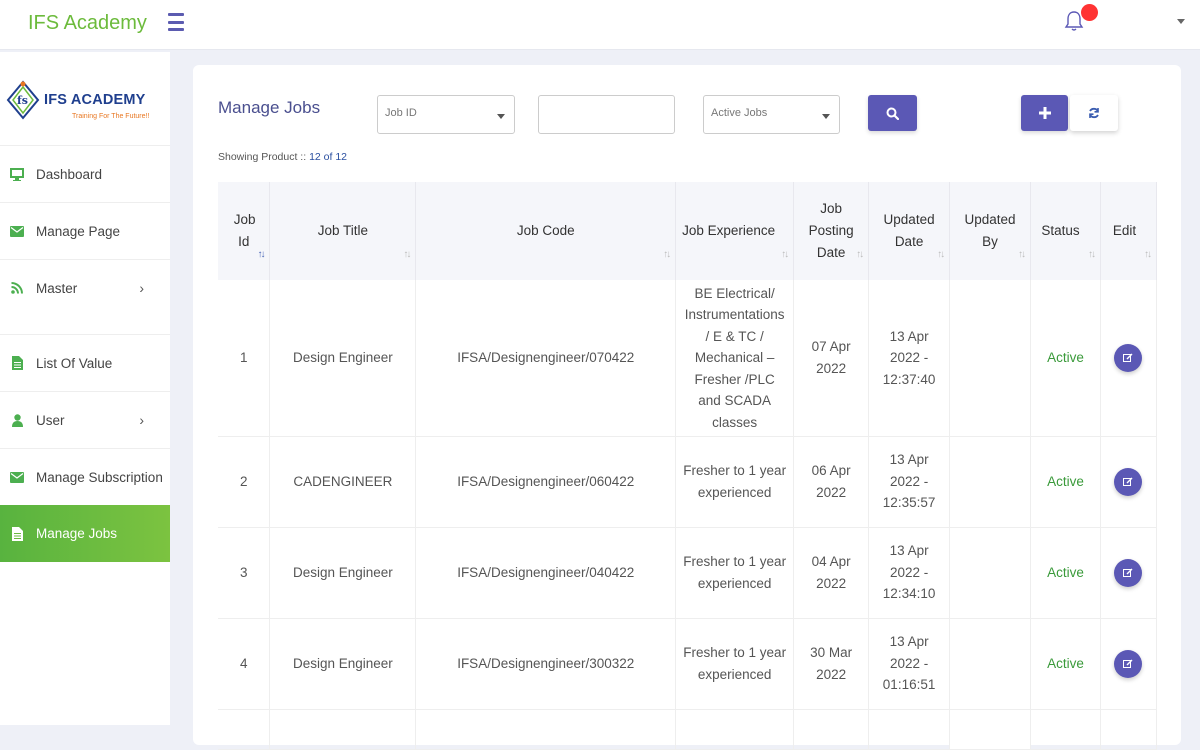  Describe the element at coordinates (95, 100) in the screenshot. I see `logo-text: IFS ACADEMY` at that location.